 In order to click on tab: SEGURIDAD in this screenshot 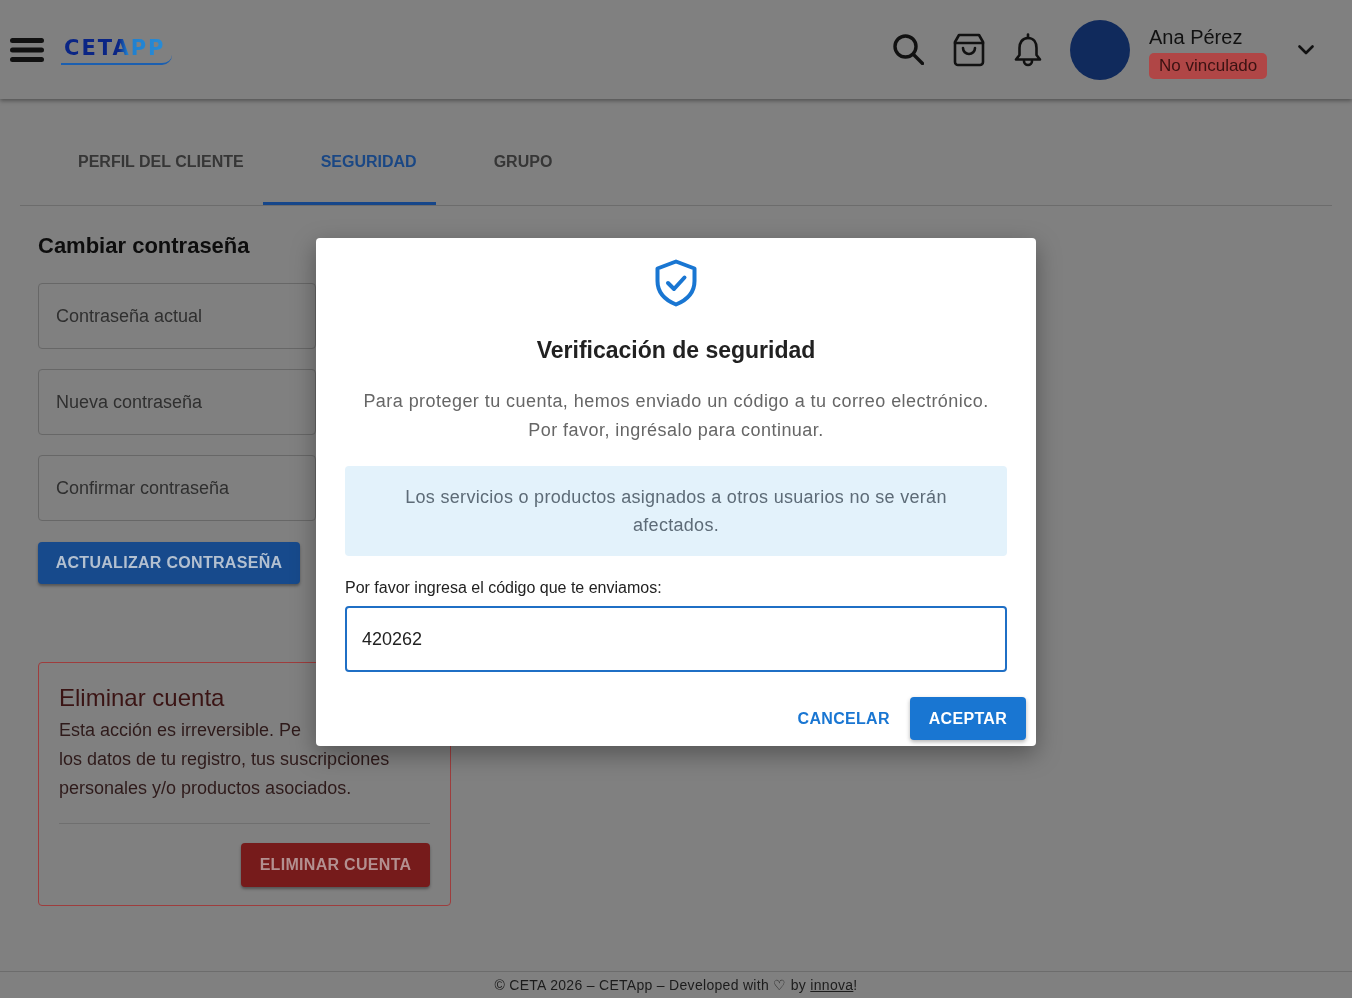, I will do `click(349, 162)`.